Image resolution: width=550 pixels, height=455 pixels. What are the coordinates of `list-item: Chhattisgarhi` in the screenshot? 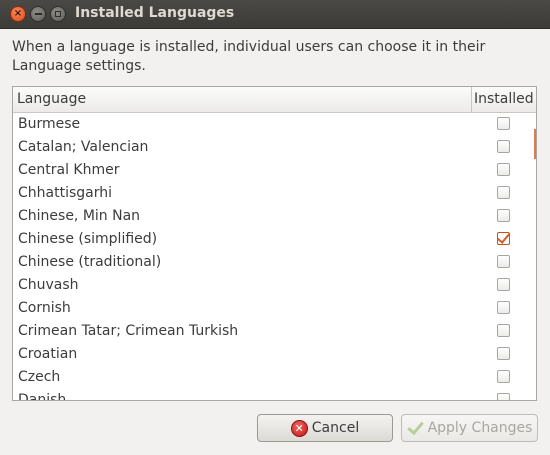 It's located at (274, 193).